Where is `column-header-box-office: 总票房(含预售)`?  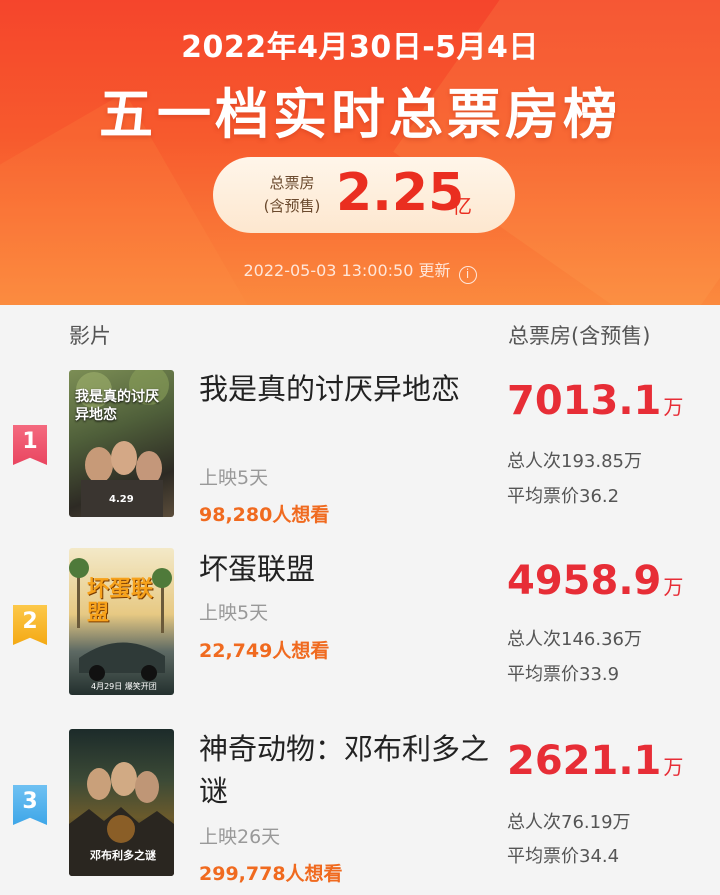 column-header-box-office: 总票房(含预售) is located at coordinates (579, 336).